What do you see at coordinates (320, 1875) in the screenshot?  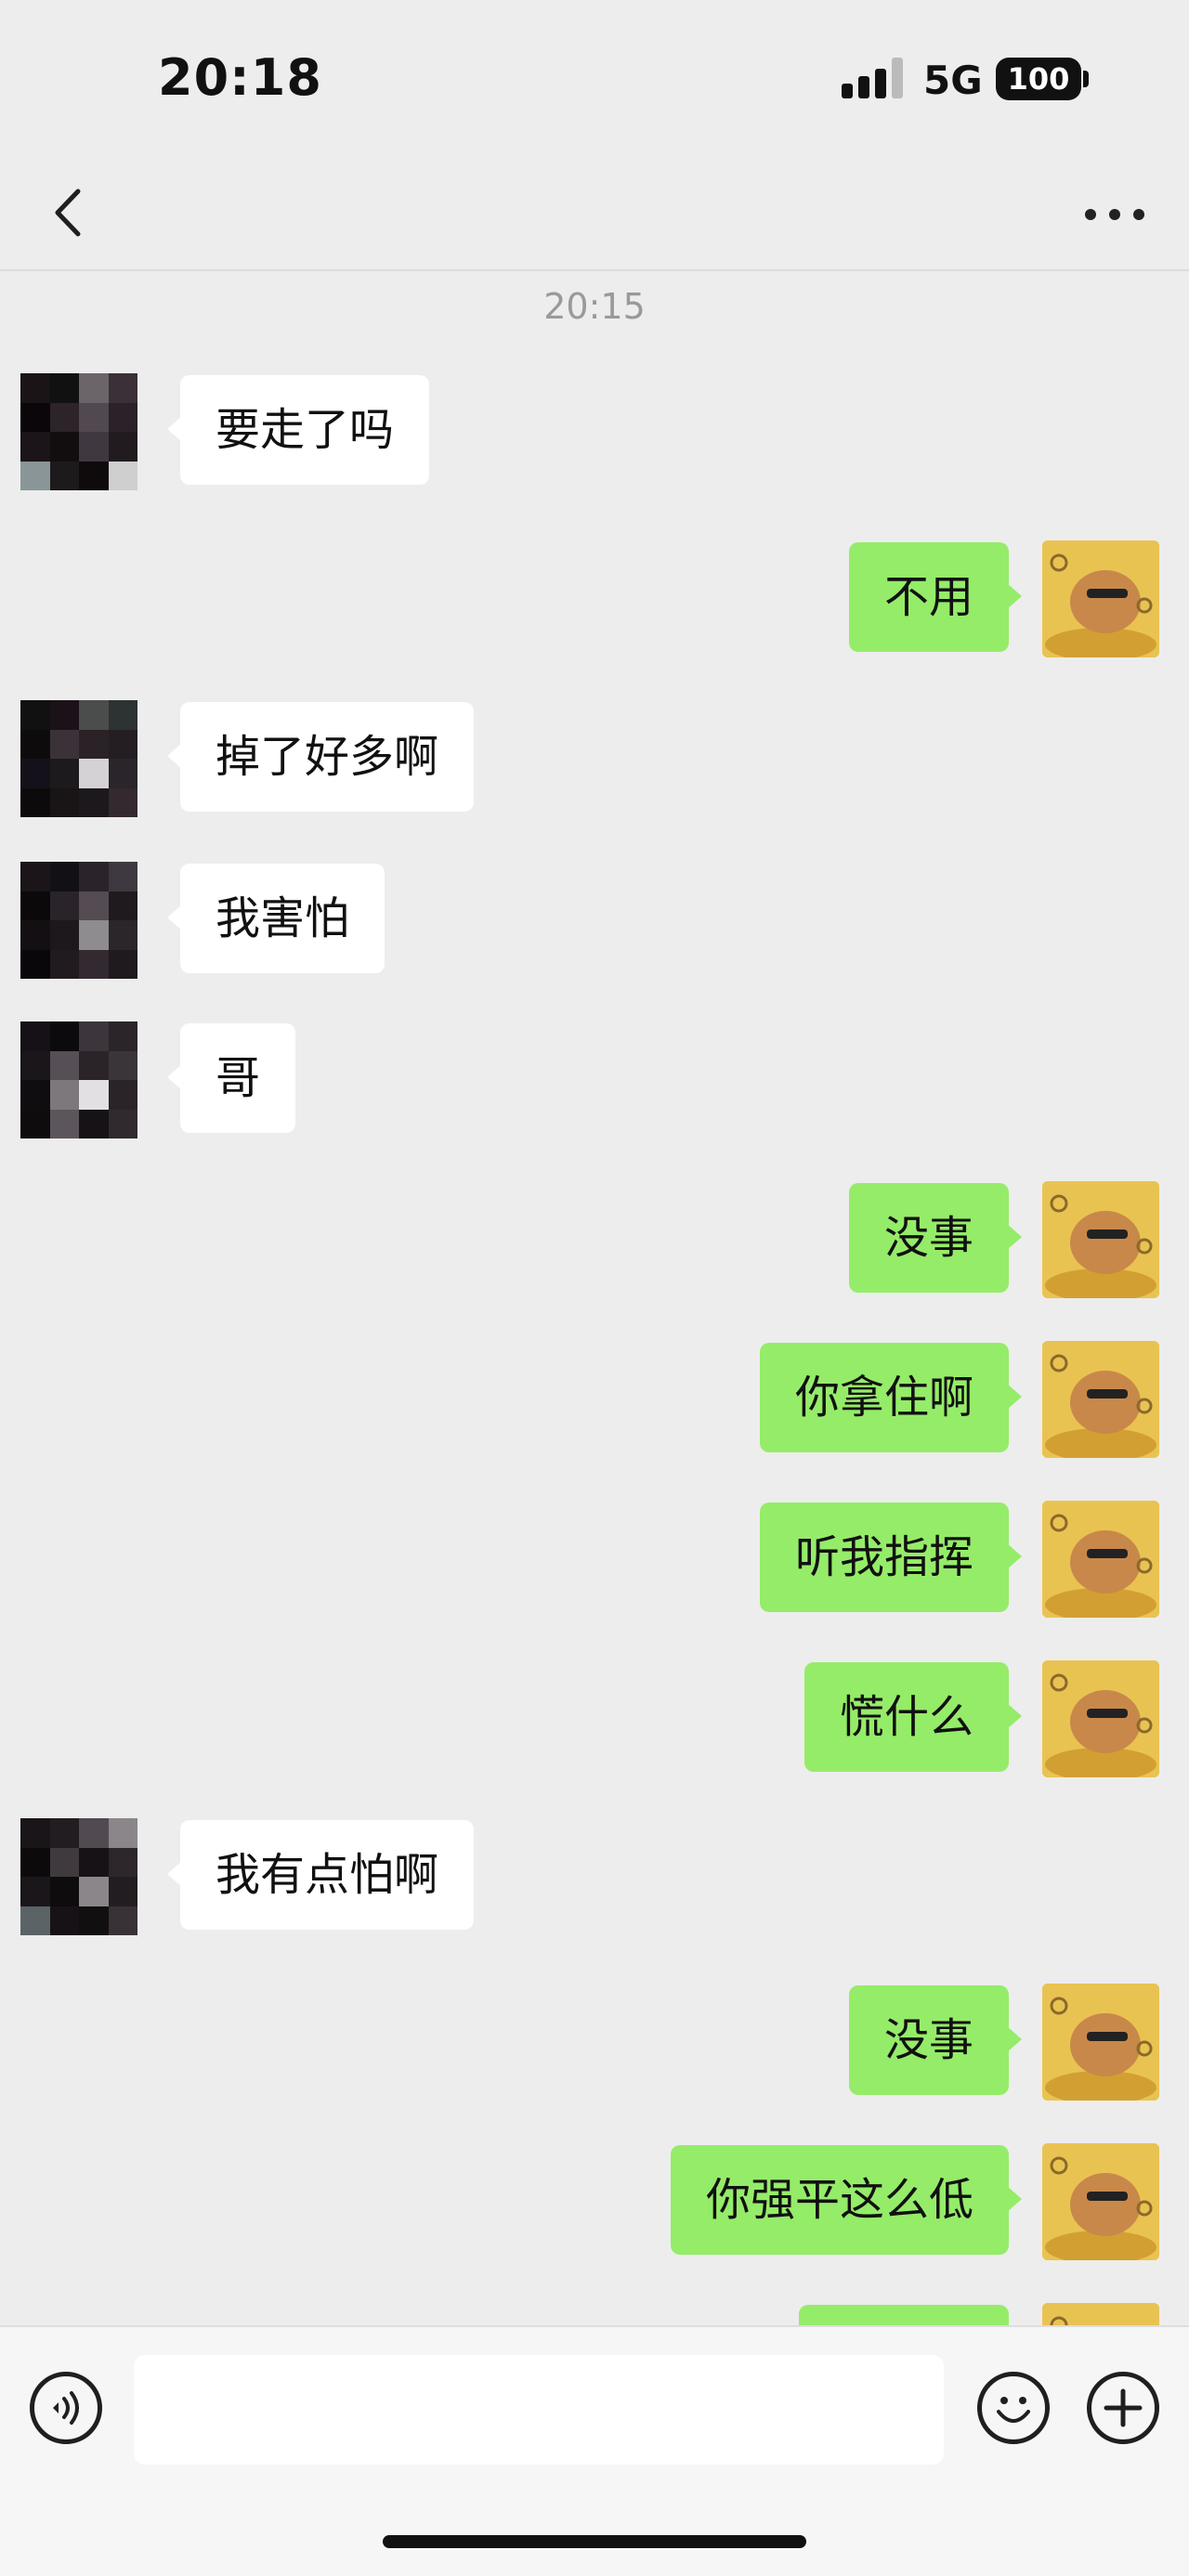 I see `incoming-message: 我有点怕啊` at bounding box center [320, 1875].